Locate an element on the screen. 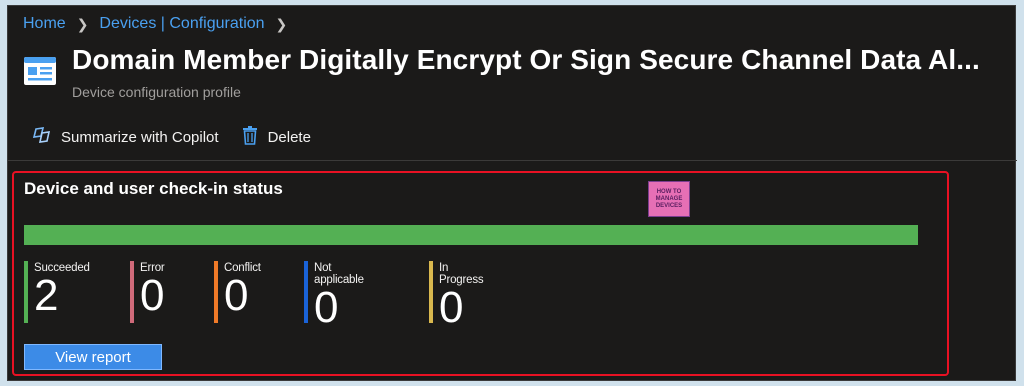 This screenshot has width=1024, height=386. summarize-with-copilot-button: Summarize with Copilot is located at coordinates (125, 137).